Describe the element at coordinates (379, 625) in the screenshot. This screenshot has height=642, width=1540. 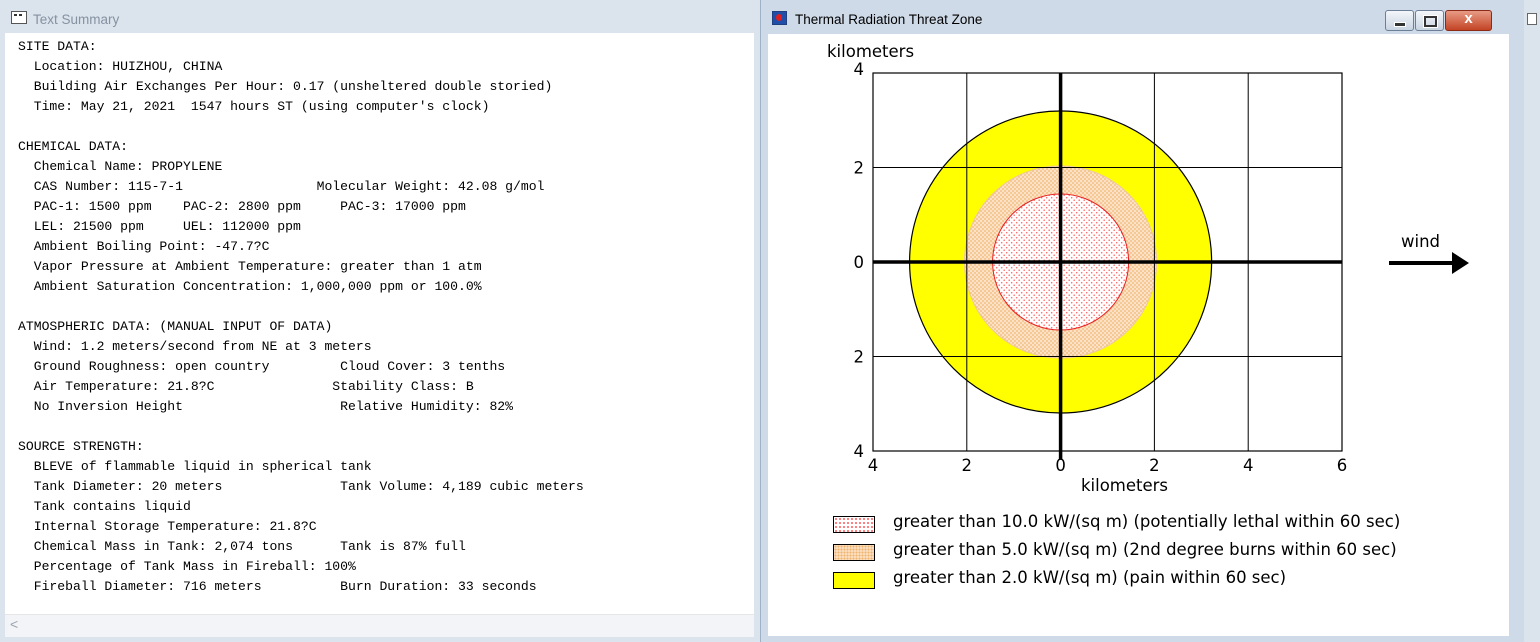
I see `horizontal-scrollbar: <` at that location.